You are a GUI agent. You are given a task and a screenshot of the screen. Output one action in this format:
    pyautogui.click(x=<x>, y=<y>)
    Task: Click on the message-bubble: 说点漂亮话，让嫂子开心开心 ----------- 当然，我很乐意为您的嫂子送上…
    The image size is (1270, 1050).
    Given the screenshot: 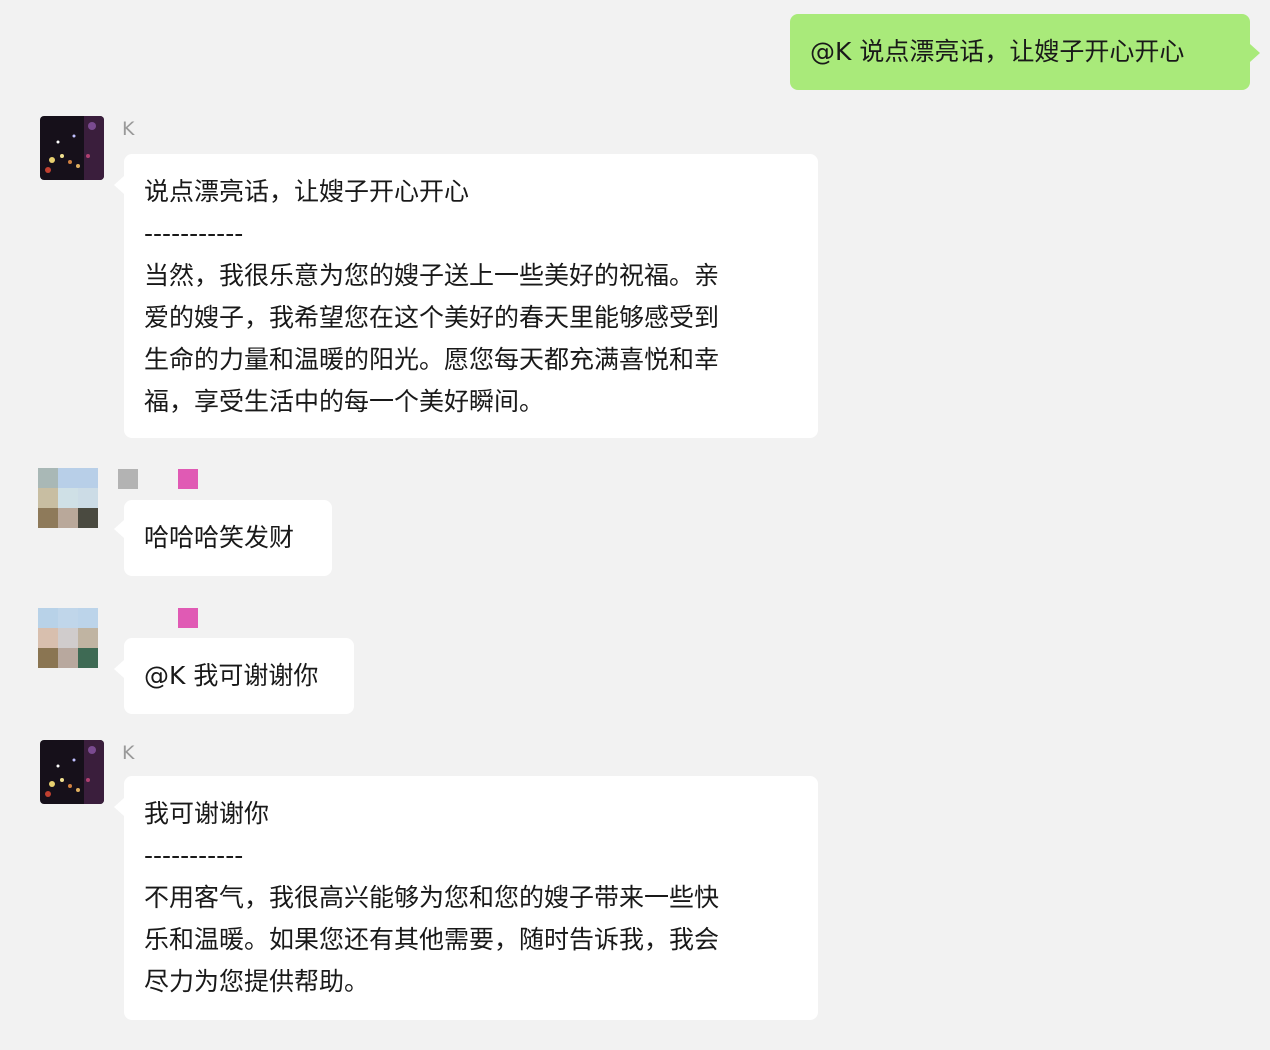 What is the action you would take?
    pyautogui.click(x=471, y=296)
    